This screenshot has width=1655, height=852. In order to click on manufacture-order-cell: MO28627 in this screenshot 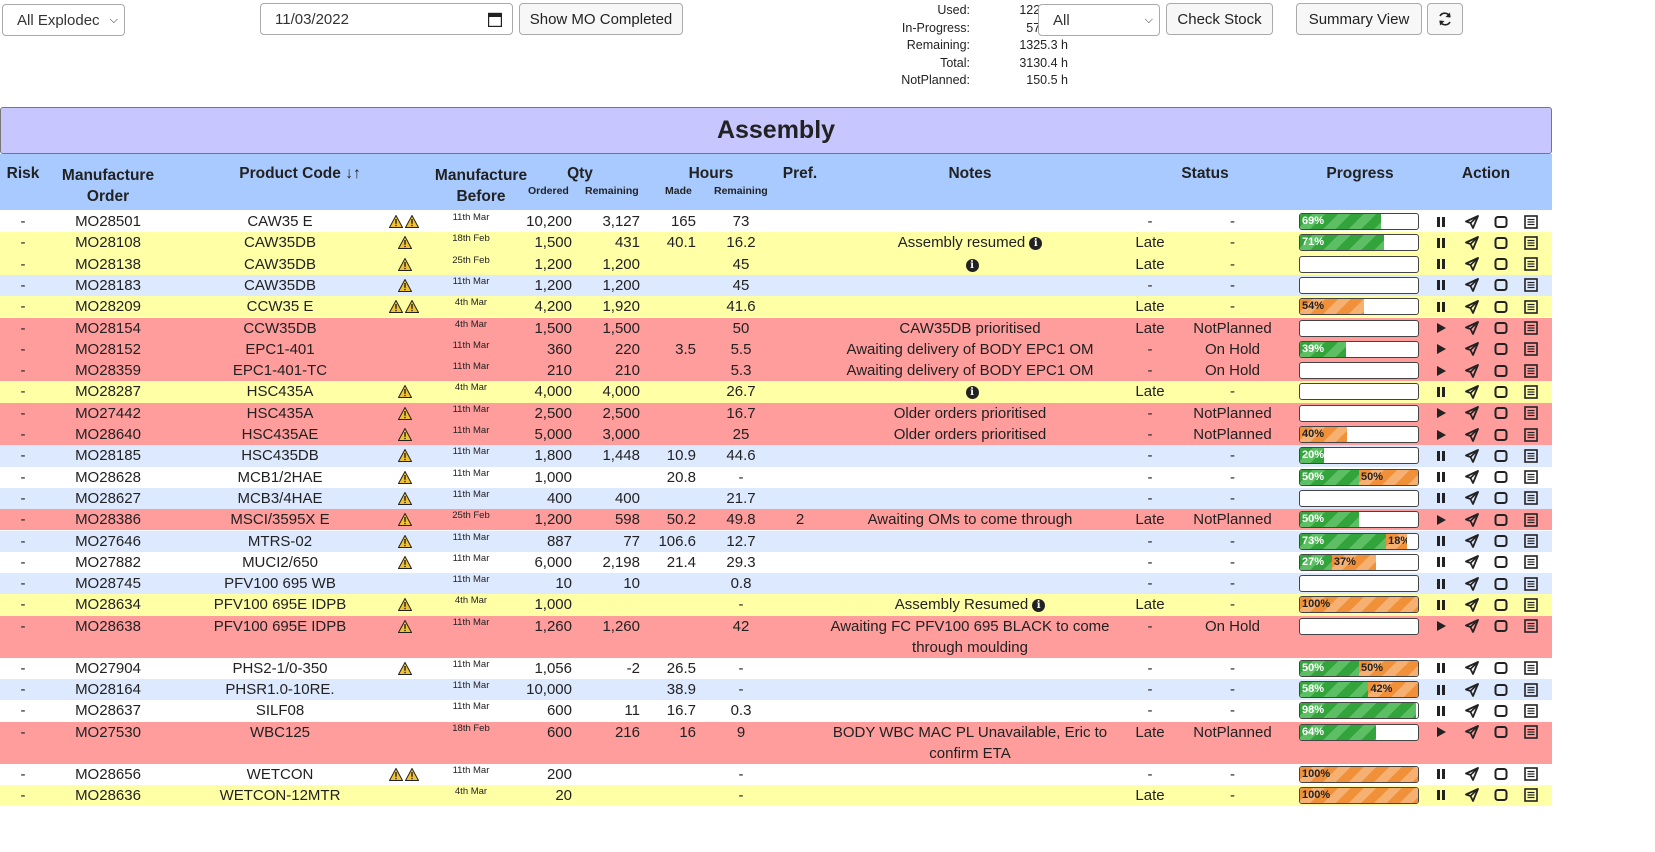, I will do `click(108, 498)`.